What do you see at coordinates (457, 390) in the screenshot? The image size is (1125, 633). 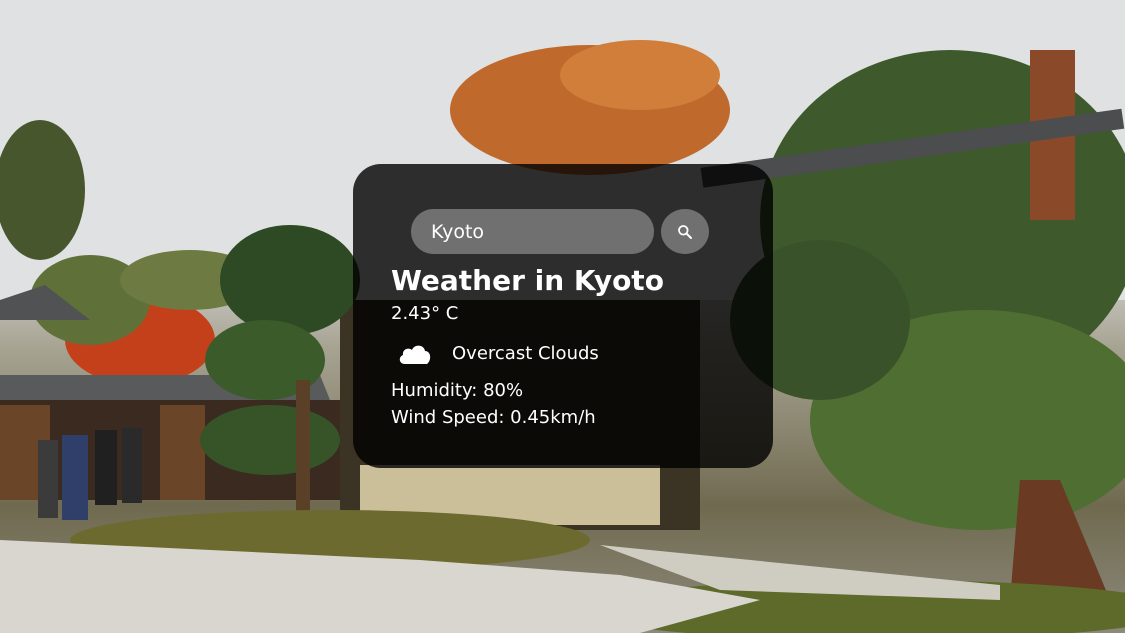 I see `humidity-text: Humidity: 80%` at bounding box center [457, 390].